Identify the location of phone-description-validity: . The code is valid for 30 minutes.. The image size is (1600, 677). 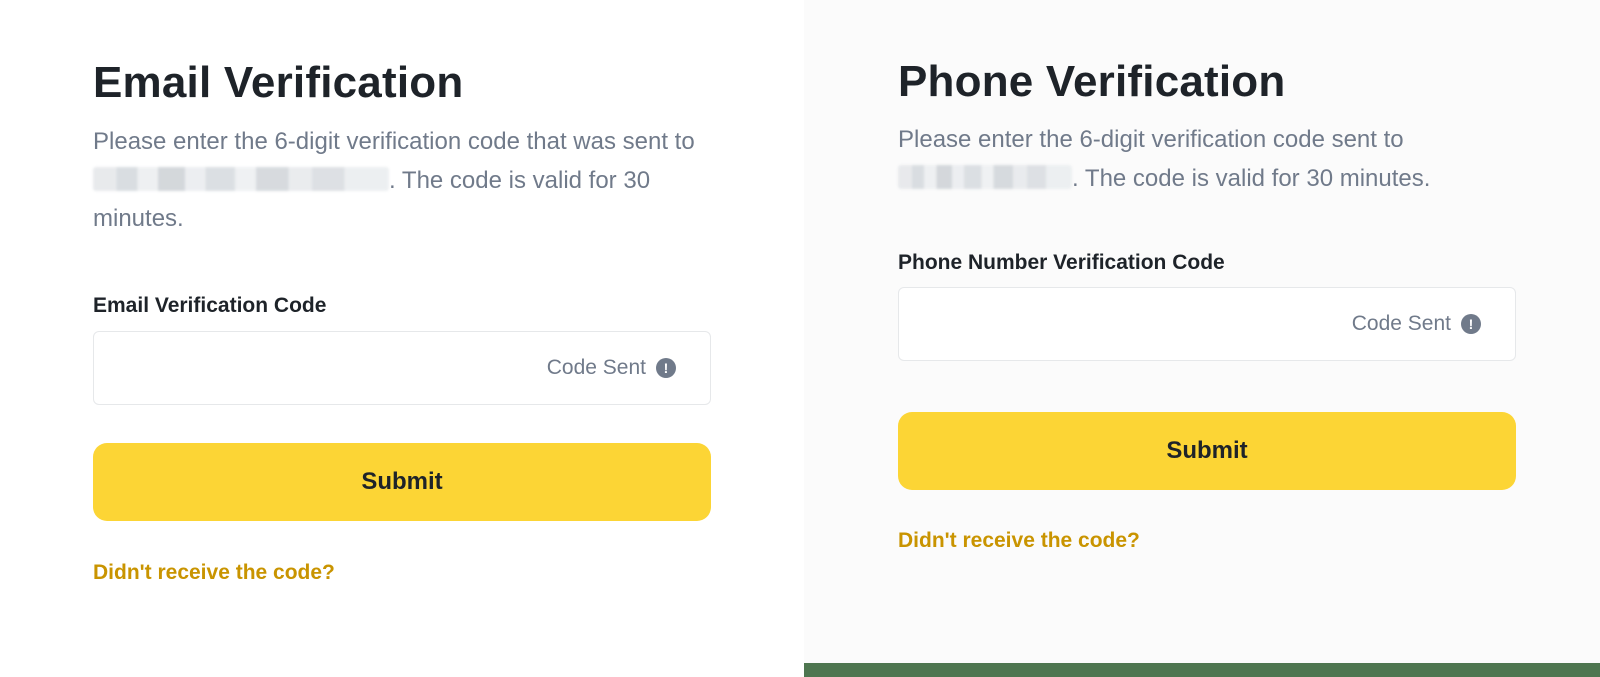
(1251, 178).